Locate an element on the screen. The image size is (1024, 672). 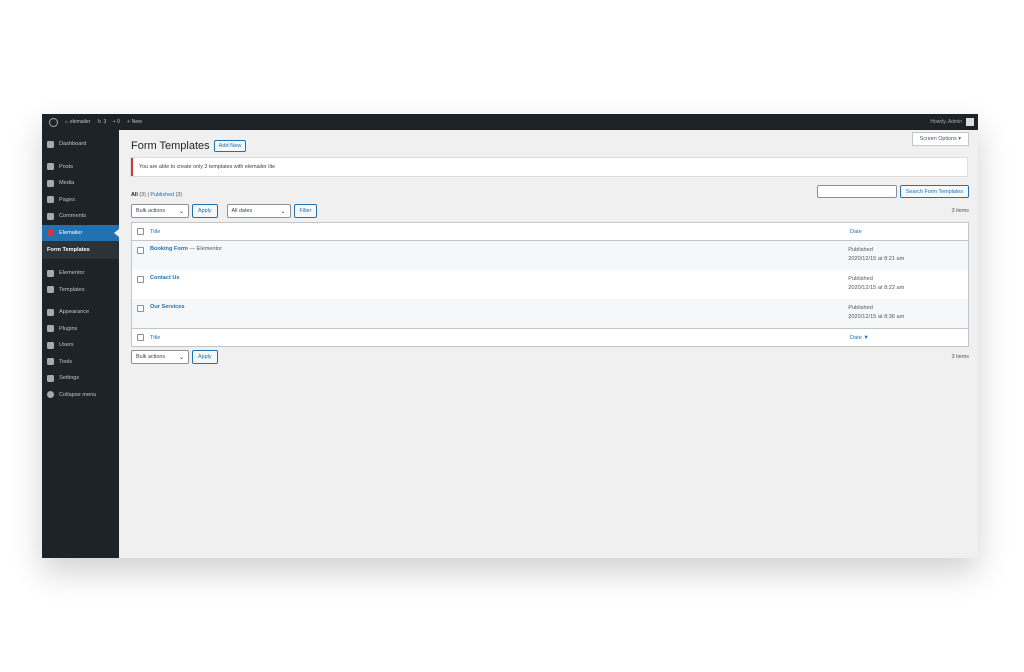
row-title-suffix: — Elementor is located at coordinates (205, 249).